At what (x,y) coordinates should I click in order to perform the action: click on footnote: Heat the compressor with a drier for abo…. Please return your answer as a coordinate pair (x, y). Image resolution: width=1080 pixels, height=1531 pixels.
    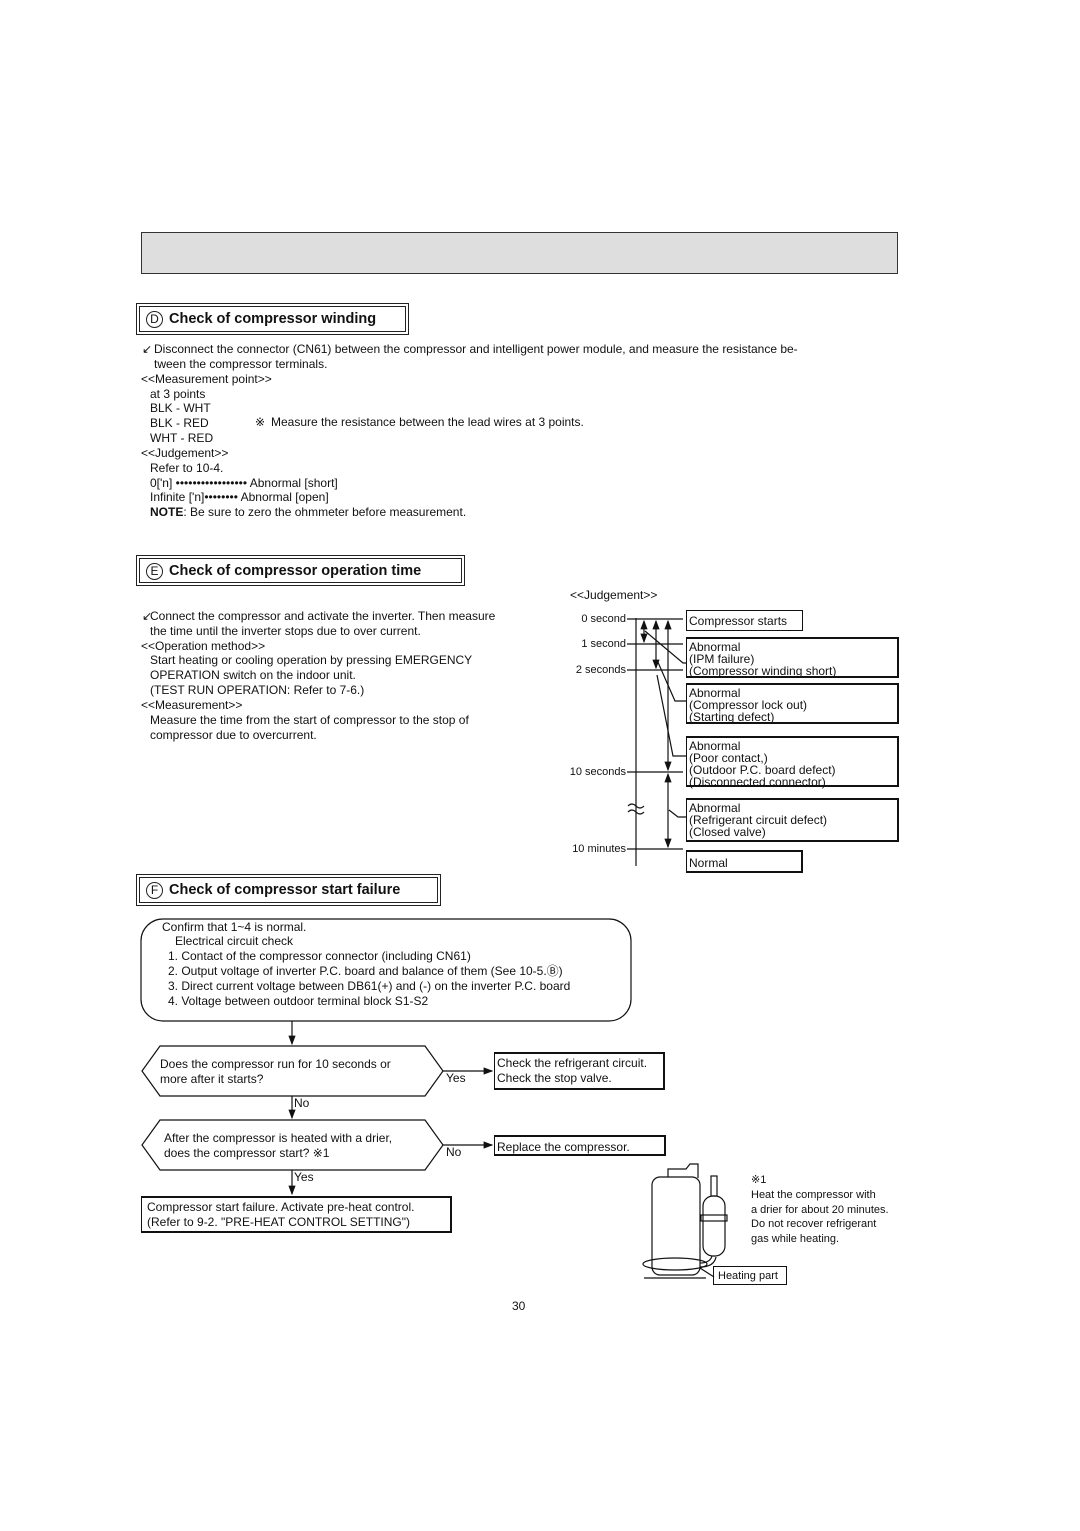
    Looking at the image, I should click on (820, 1217).